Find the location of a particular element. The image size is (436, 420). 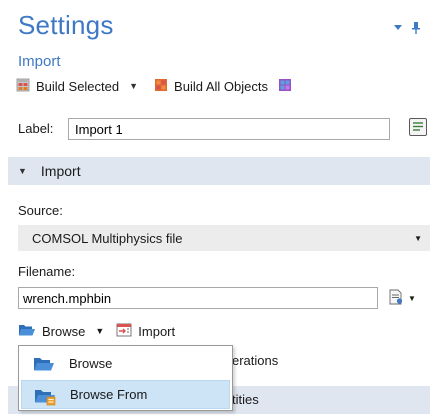

build-all-icon is located at coordinates (161, 86).